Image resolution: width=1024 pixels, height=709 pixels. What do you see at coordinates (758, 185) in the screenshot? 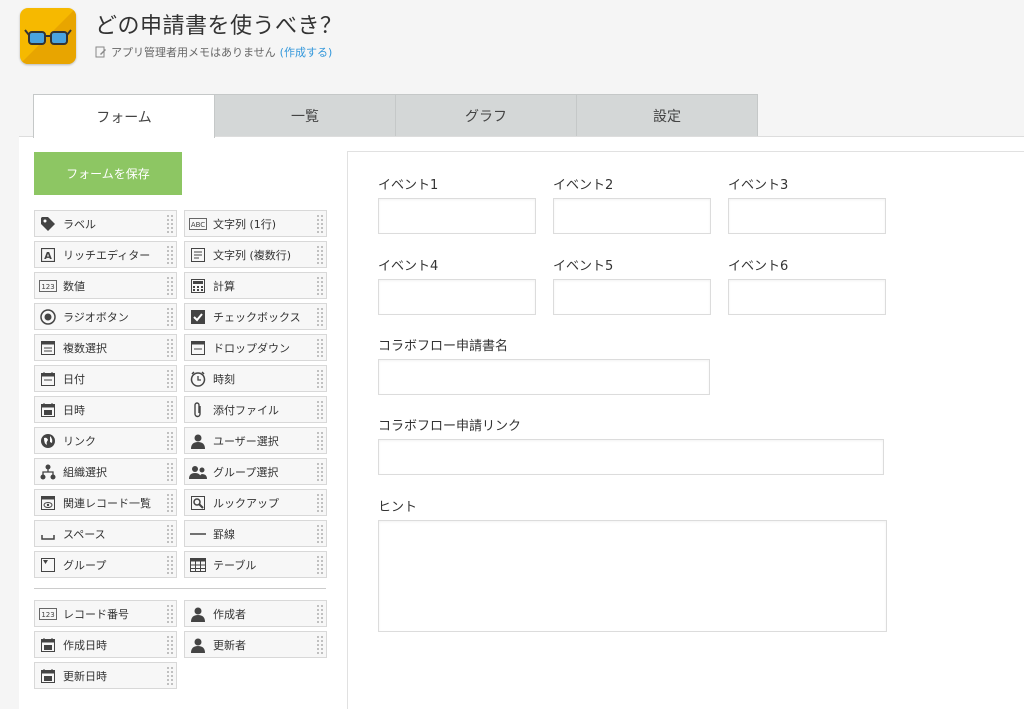
I see `event3-label: イベント3` at bounding box center [758, 185].